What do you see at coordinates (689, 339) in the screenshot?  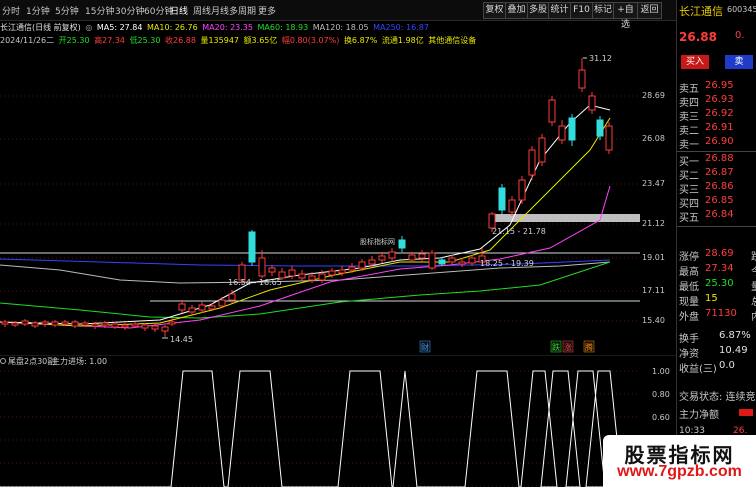 I see `stat2-label: 换手` at bounding box center [689, 339].